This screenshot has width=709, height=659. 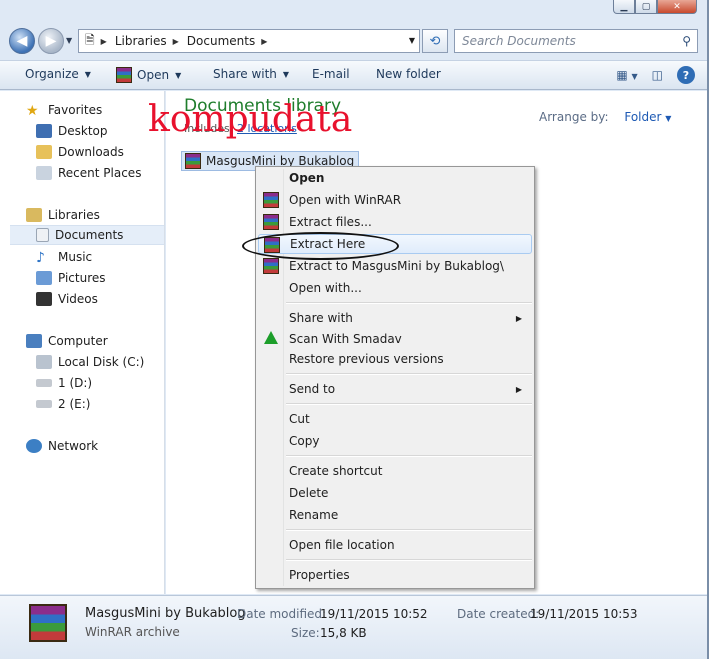 I want to click on menu-open-with-winrar-label: Open with WinRAR, so click(x=345, y=200).